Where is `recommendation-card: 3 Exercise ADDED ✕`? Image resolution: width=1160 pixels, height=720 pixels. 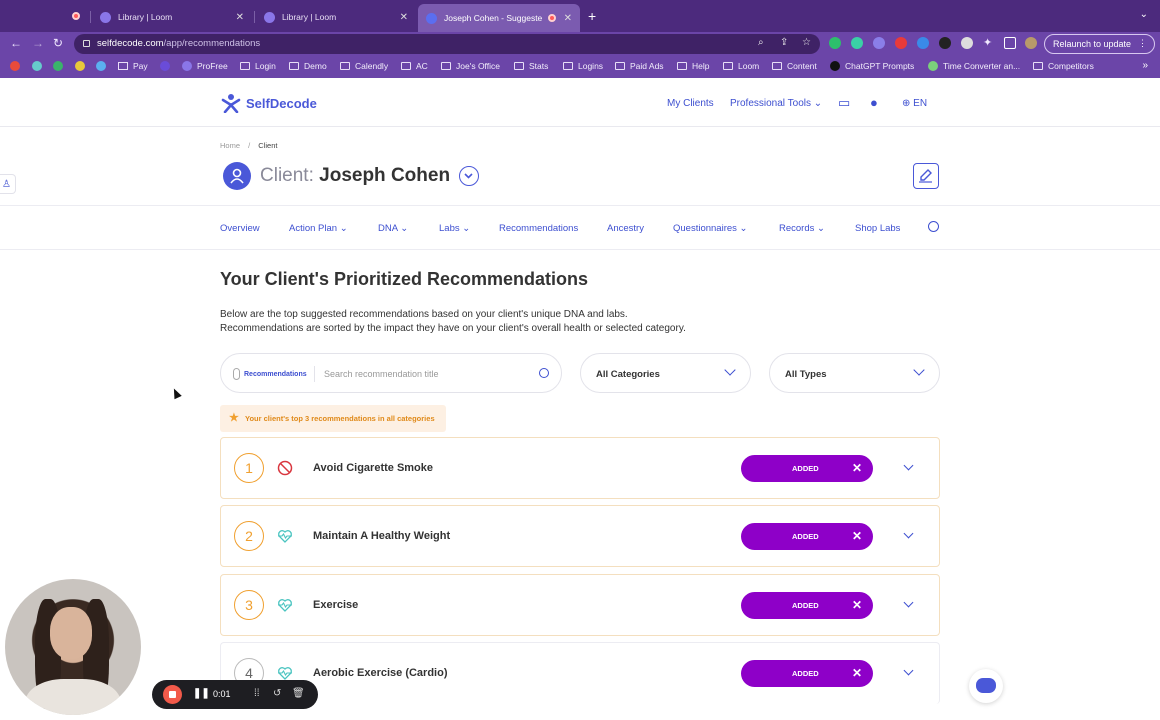
recommendation-card: 3 Exercise ADDED ✕ is located at coordinates (580, 605).